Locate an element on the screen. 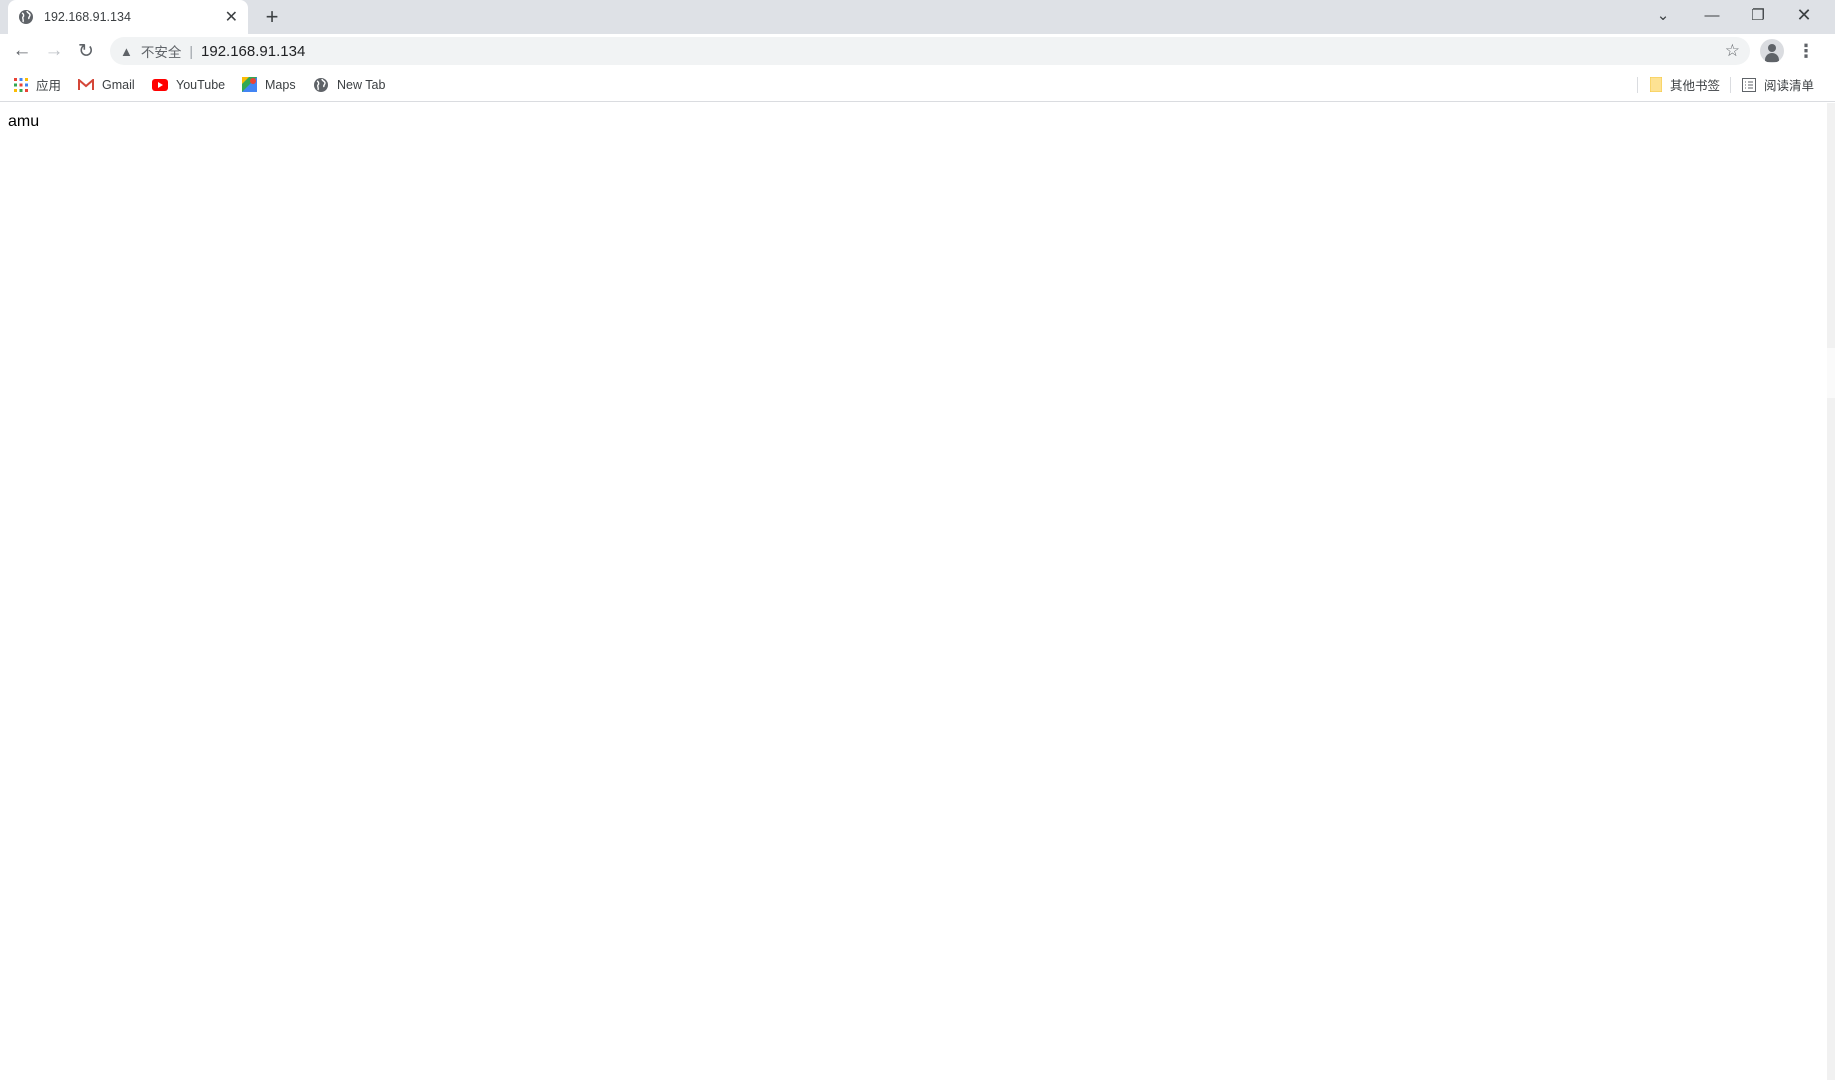 The width and height of the screenshot is (1835, 1080). menu-kebab-icon: ⋮ is located at coordinates (1806, 51).